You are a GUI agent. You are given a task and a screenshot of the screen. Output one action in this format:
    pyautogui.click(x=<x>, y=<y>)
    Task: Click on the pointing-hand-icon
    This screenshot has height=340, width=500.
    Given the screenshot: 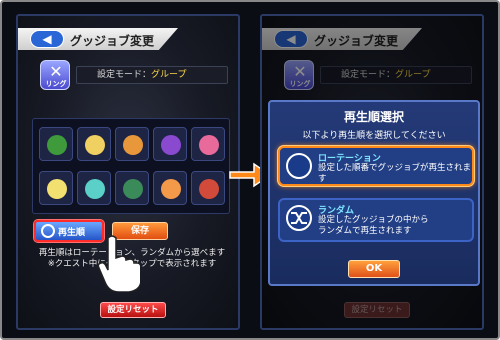 What is the action you would take?
    pyautogui.click(x=118, y=263)
    